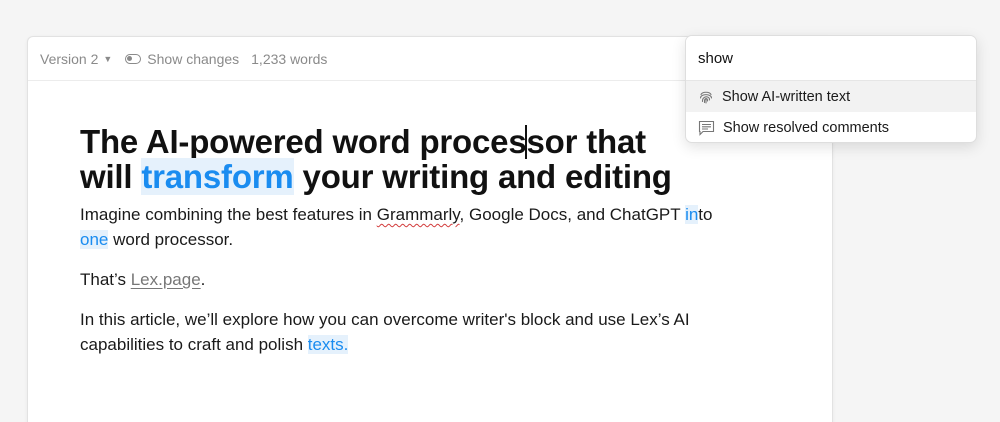 The width and height of the screenshot is (1000, 422). I want to click on paragraph-text: , Google Docs, and ChatGPT, so click(572, 214).